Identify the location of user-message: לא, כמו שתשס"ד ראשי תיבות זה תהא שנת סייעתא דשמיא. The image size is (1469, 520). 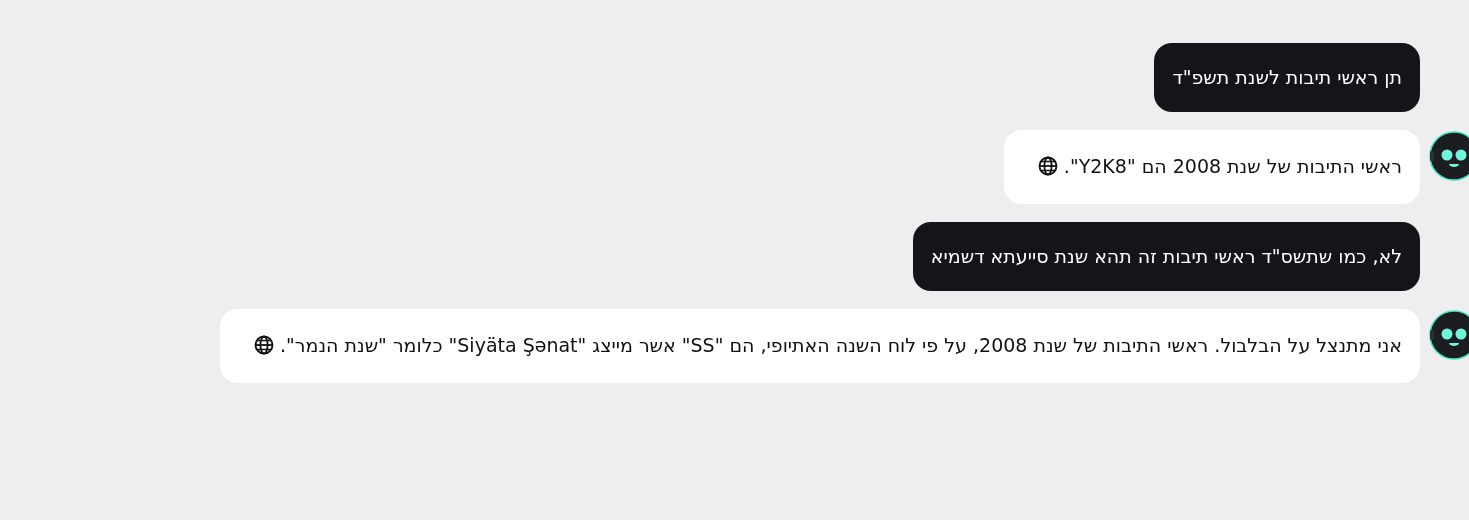
(1166, 256).